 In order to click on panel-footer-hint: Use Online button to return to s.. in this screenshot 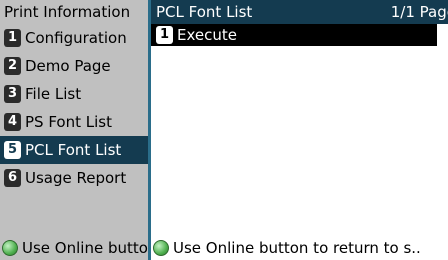, I will do `click(299, 248)`.